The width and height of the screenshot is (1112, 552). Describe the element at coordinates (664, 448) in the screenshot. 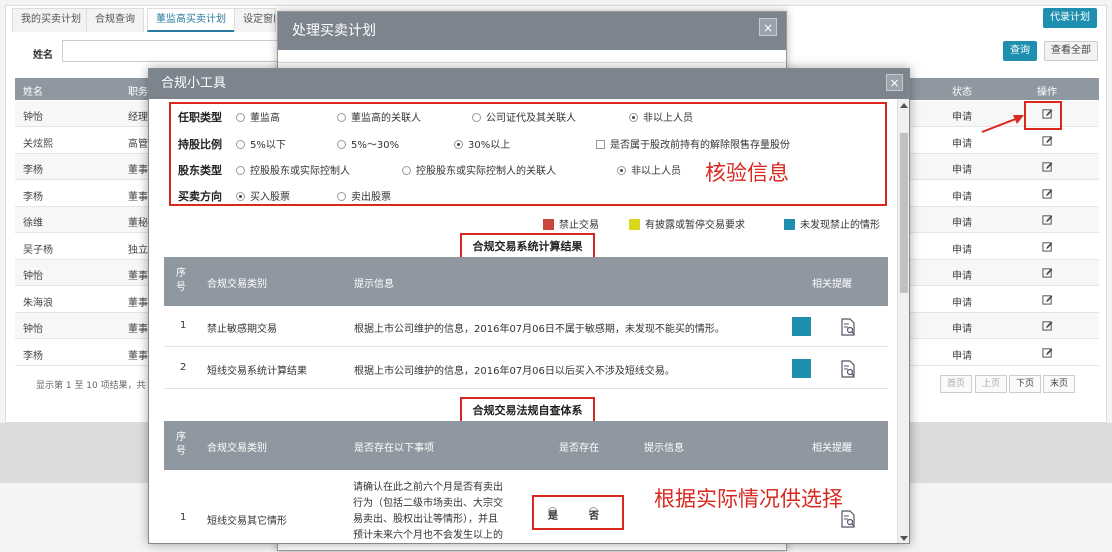

I see `s2-header-info: 提示信息` at that location.